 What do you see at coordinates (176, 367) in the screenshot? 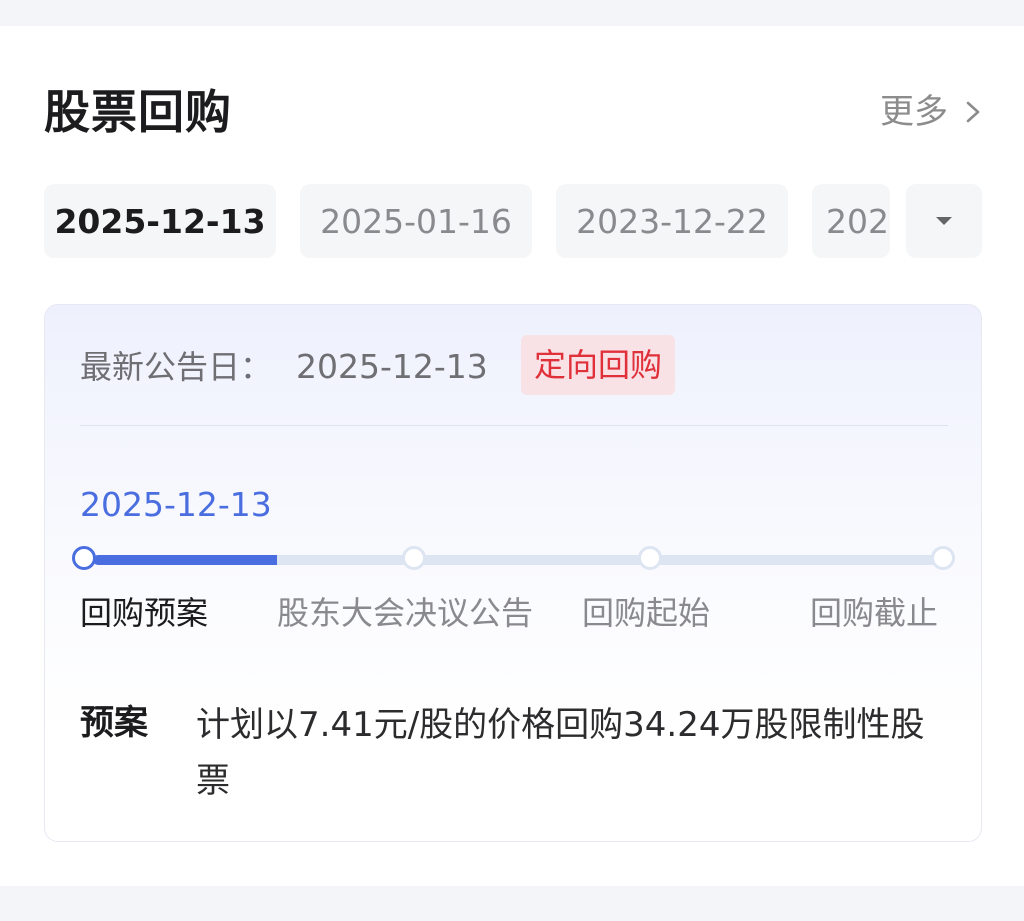
I see `latest-announcement-label: 最新公告日：` at bounding box center [176, 367].